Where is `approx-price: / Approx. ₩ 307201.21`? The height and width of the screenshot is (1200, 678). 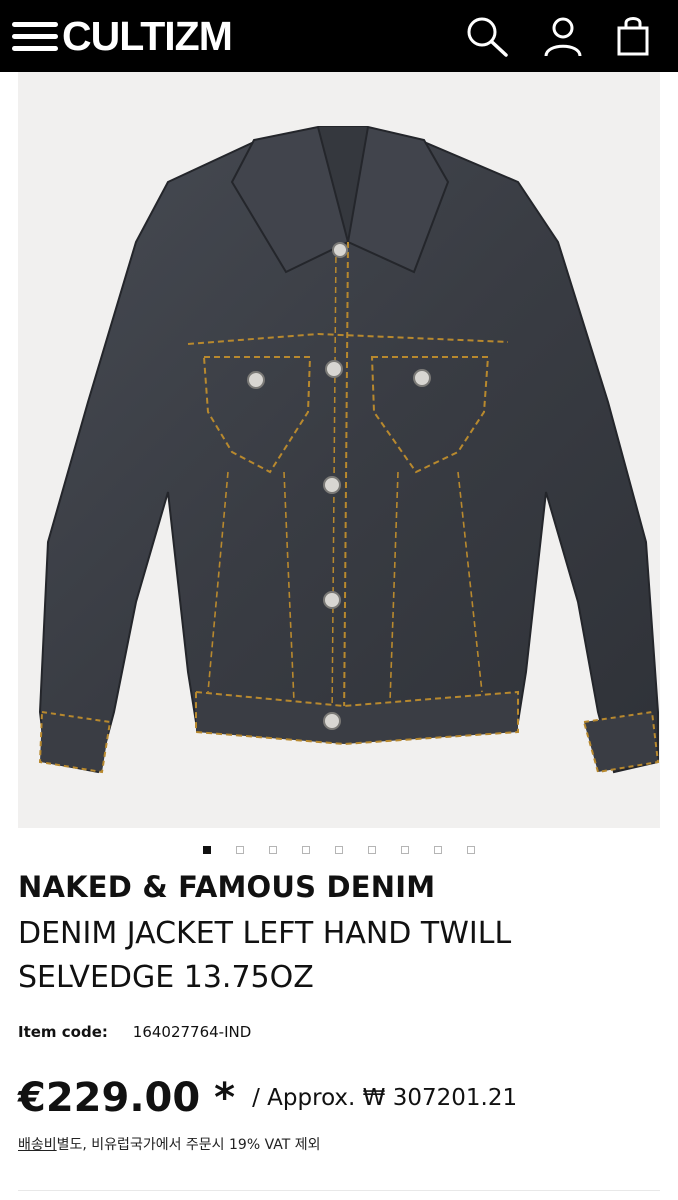
approx-price: / Approx. ₩ 307201.21 is located at coordinates (385, 1098).